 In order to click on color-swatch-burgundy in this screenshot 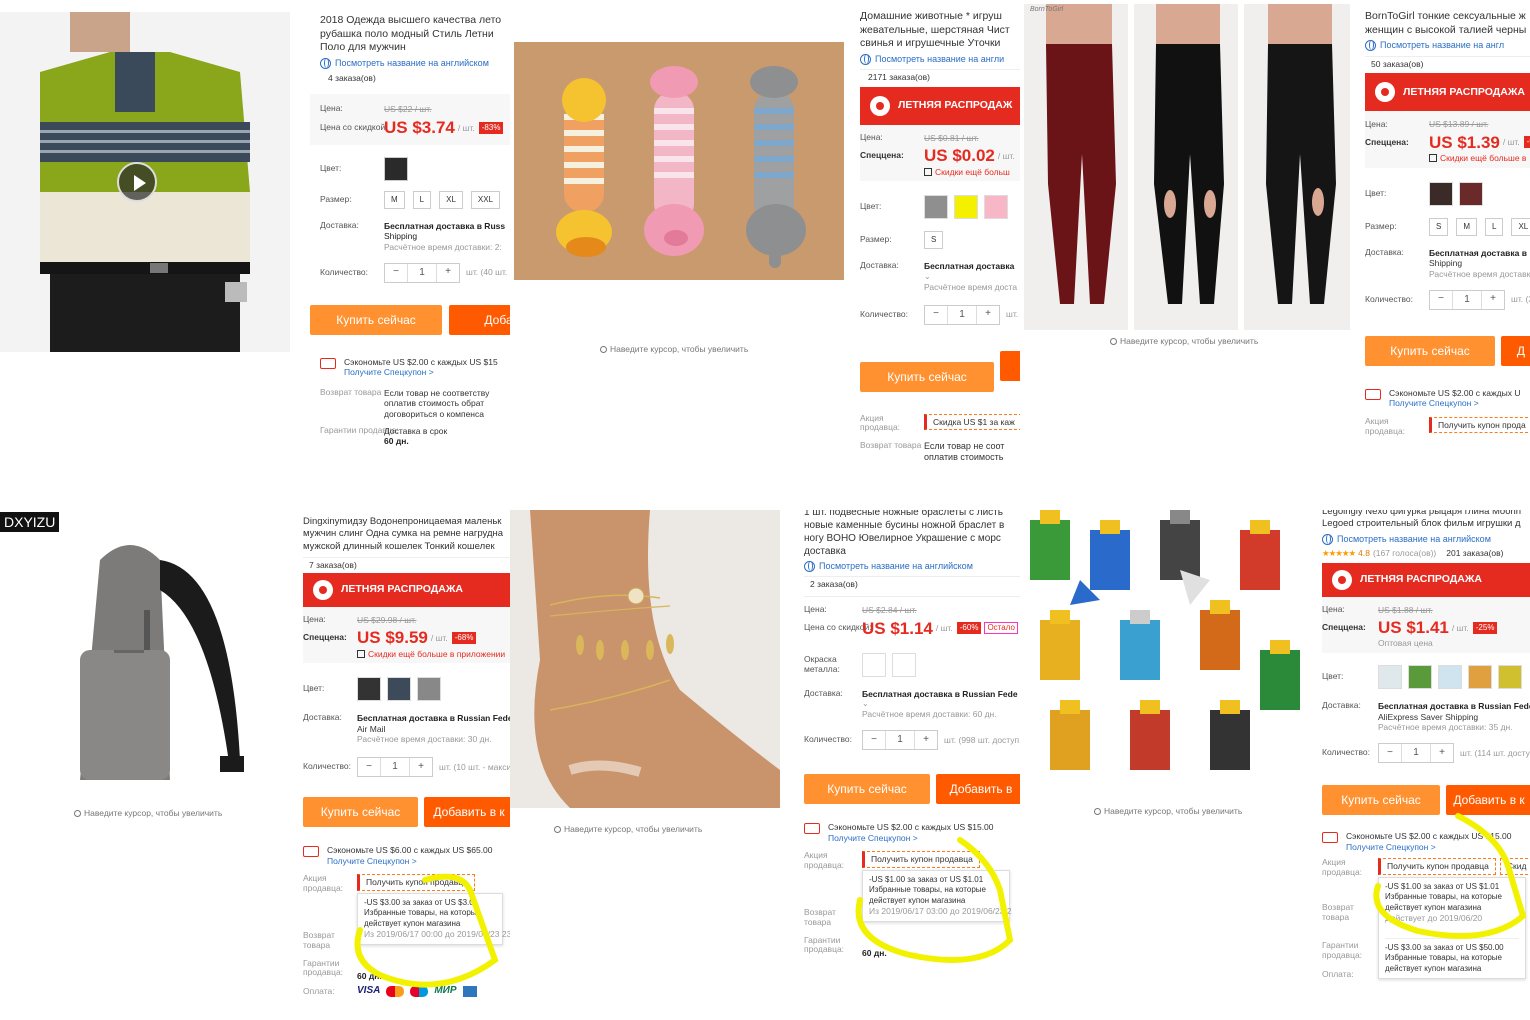, I will do `click(1471, 193)`.